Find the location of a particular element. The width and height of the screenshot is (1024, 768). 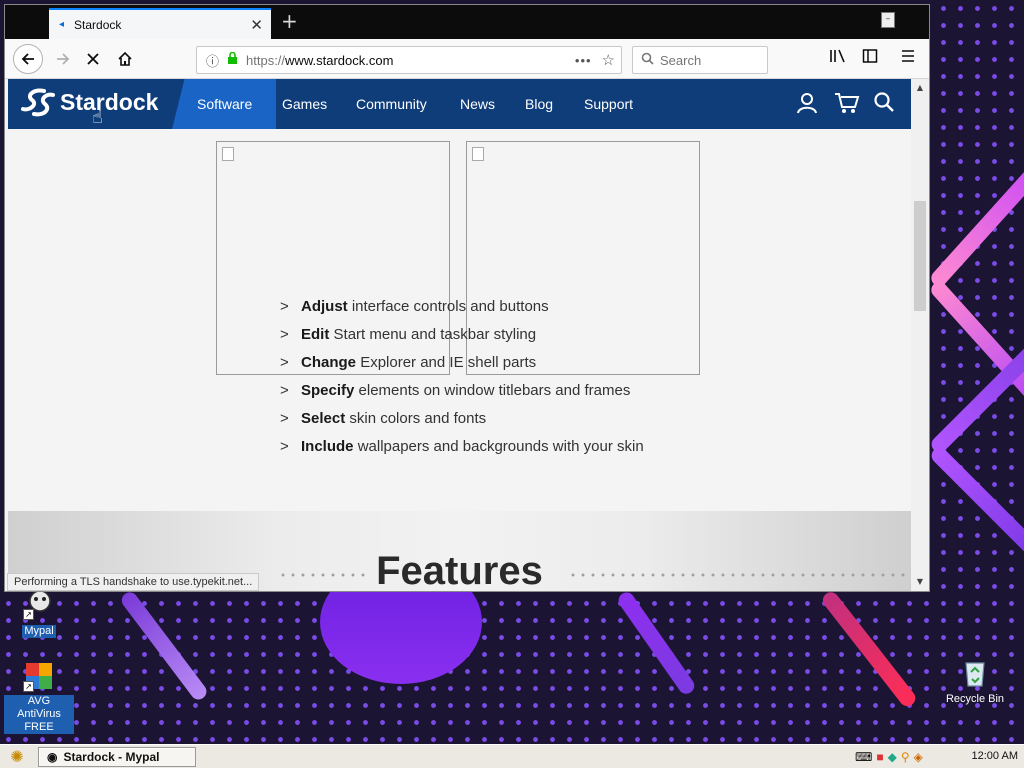

desktop-icon-mypal: ↗ Mypal is located at coordinates (39, 613).